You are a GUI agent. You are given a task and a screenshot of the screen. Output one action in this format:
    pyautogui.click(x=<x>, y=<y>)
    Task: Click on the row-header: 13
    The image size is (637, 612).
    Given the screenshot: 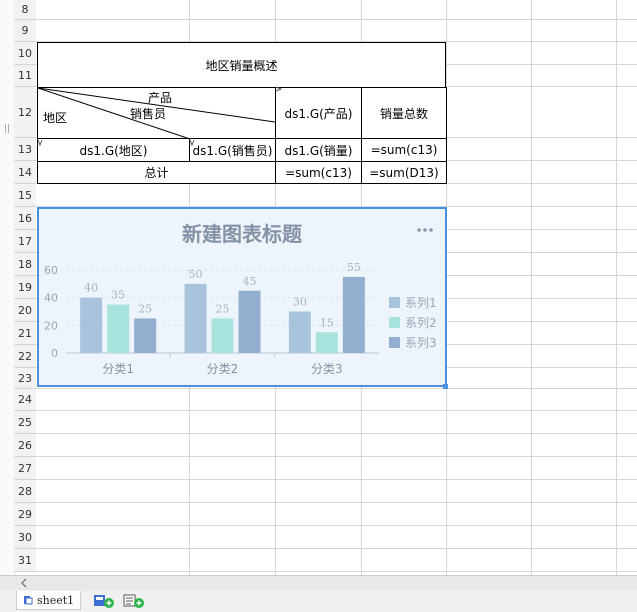 What is the action you would take?
    pyautogui.click(x=25, y=149)
    